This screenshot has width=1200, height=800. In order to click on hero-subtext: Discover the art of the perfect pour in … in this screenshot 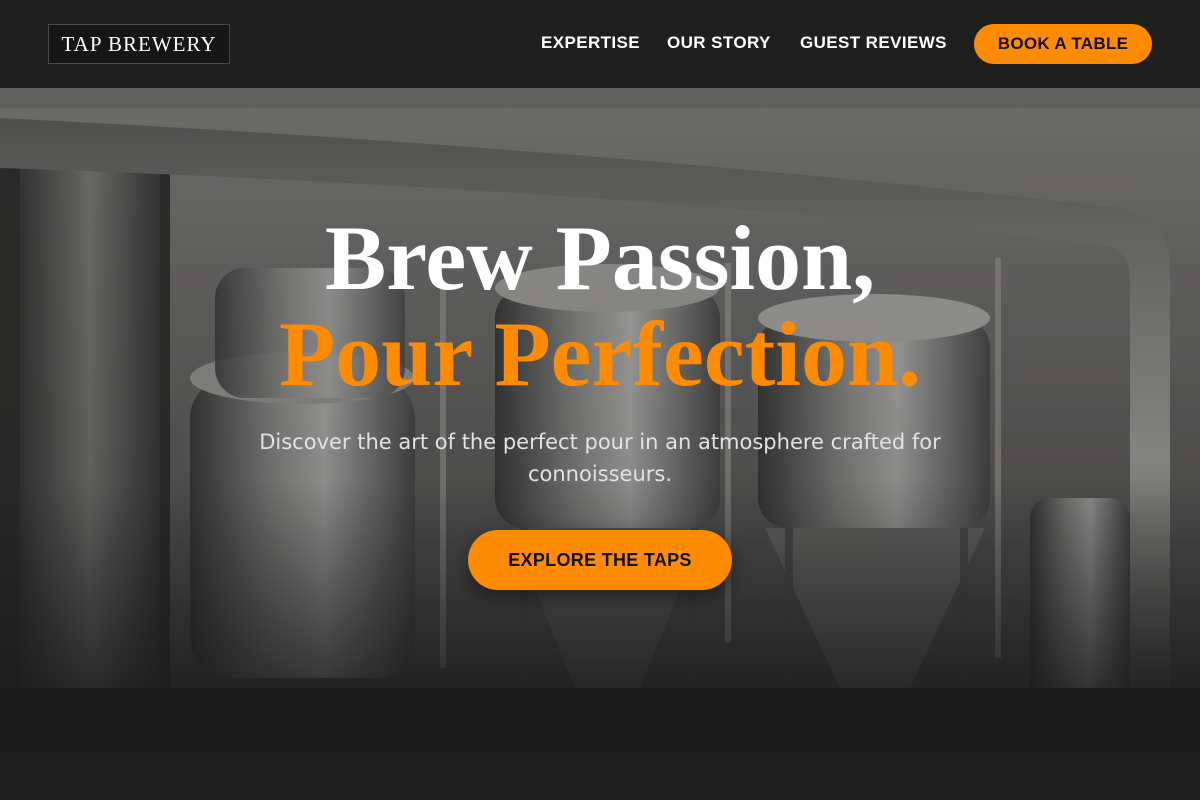, I will do `click(600, 458)`.